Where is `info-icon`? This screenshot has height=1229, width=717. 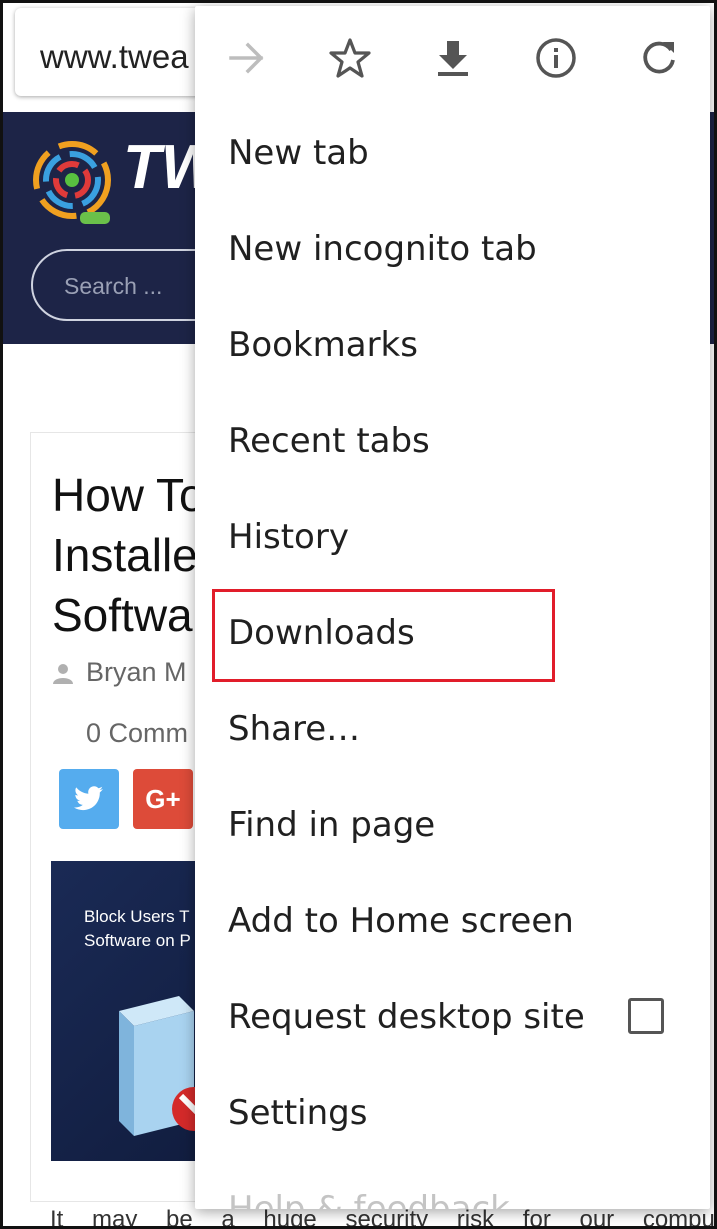 info-icon is located at coordinates (556, 58).